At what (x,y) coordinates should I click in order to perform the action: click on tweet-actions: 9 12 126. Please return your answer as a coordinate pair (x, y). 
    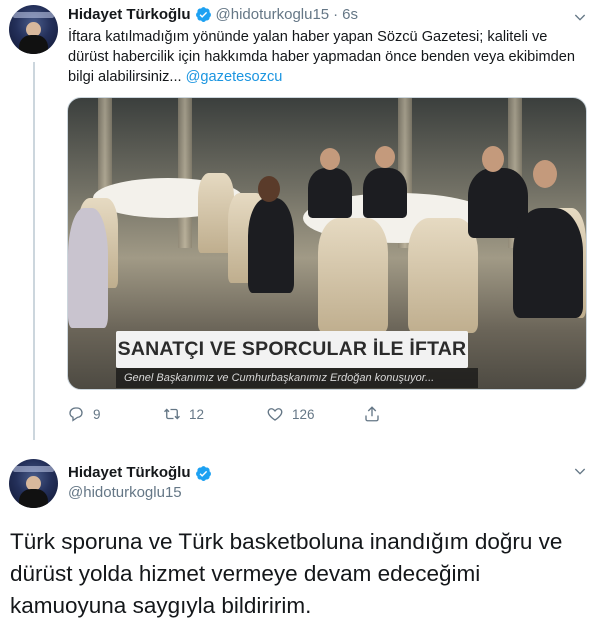
    Looking at the image, I should click on (232, 415).